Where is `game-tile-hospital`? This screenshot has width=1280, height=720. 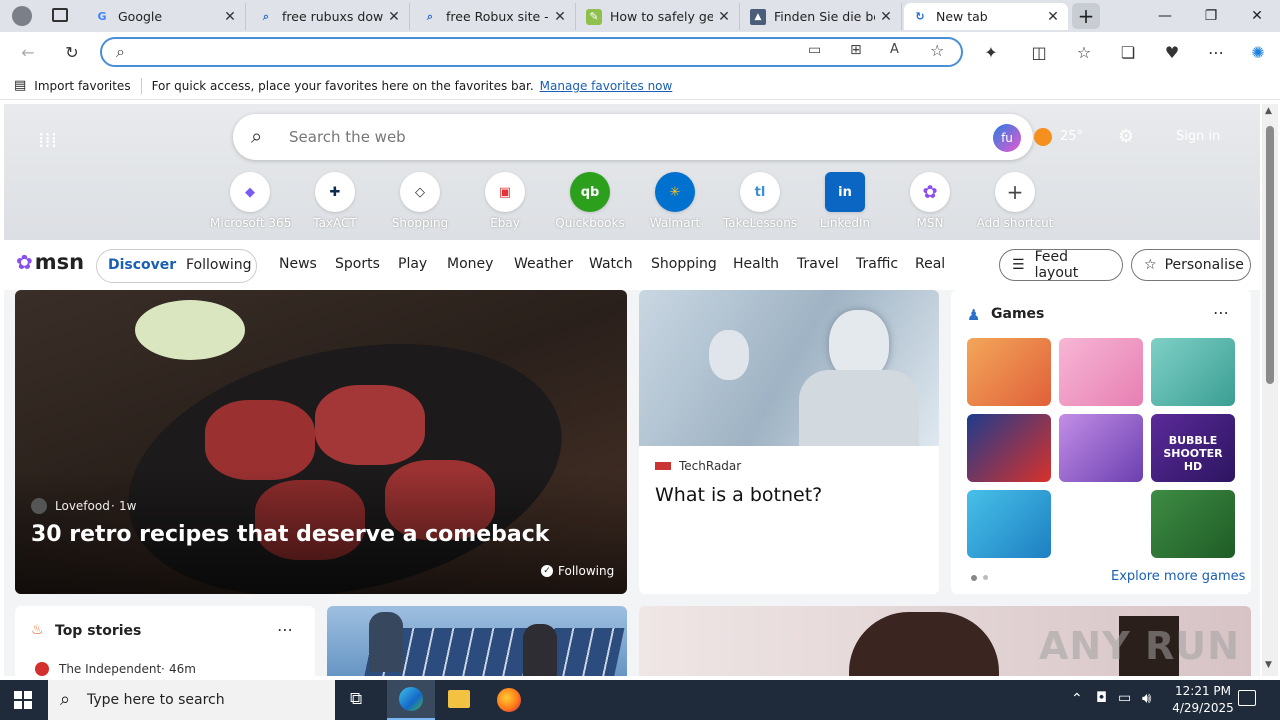 game-tile-hospital is located at coordinates (1193, 372).